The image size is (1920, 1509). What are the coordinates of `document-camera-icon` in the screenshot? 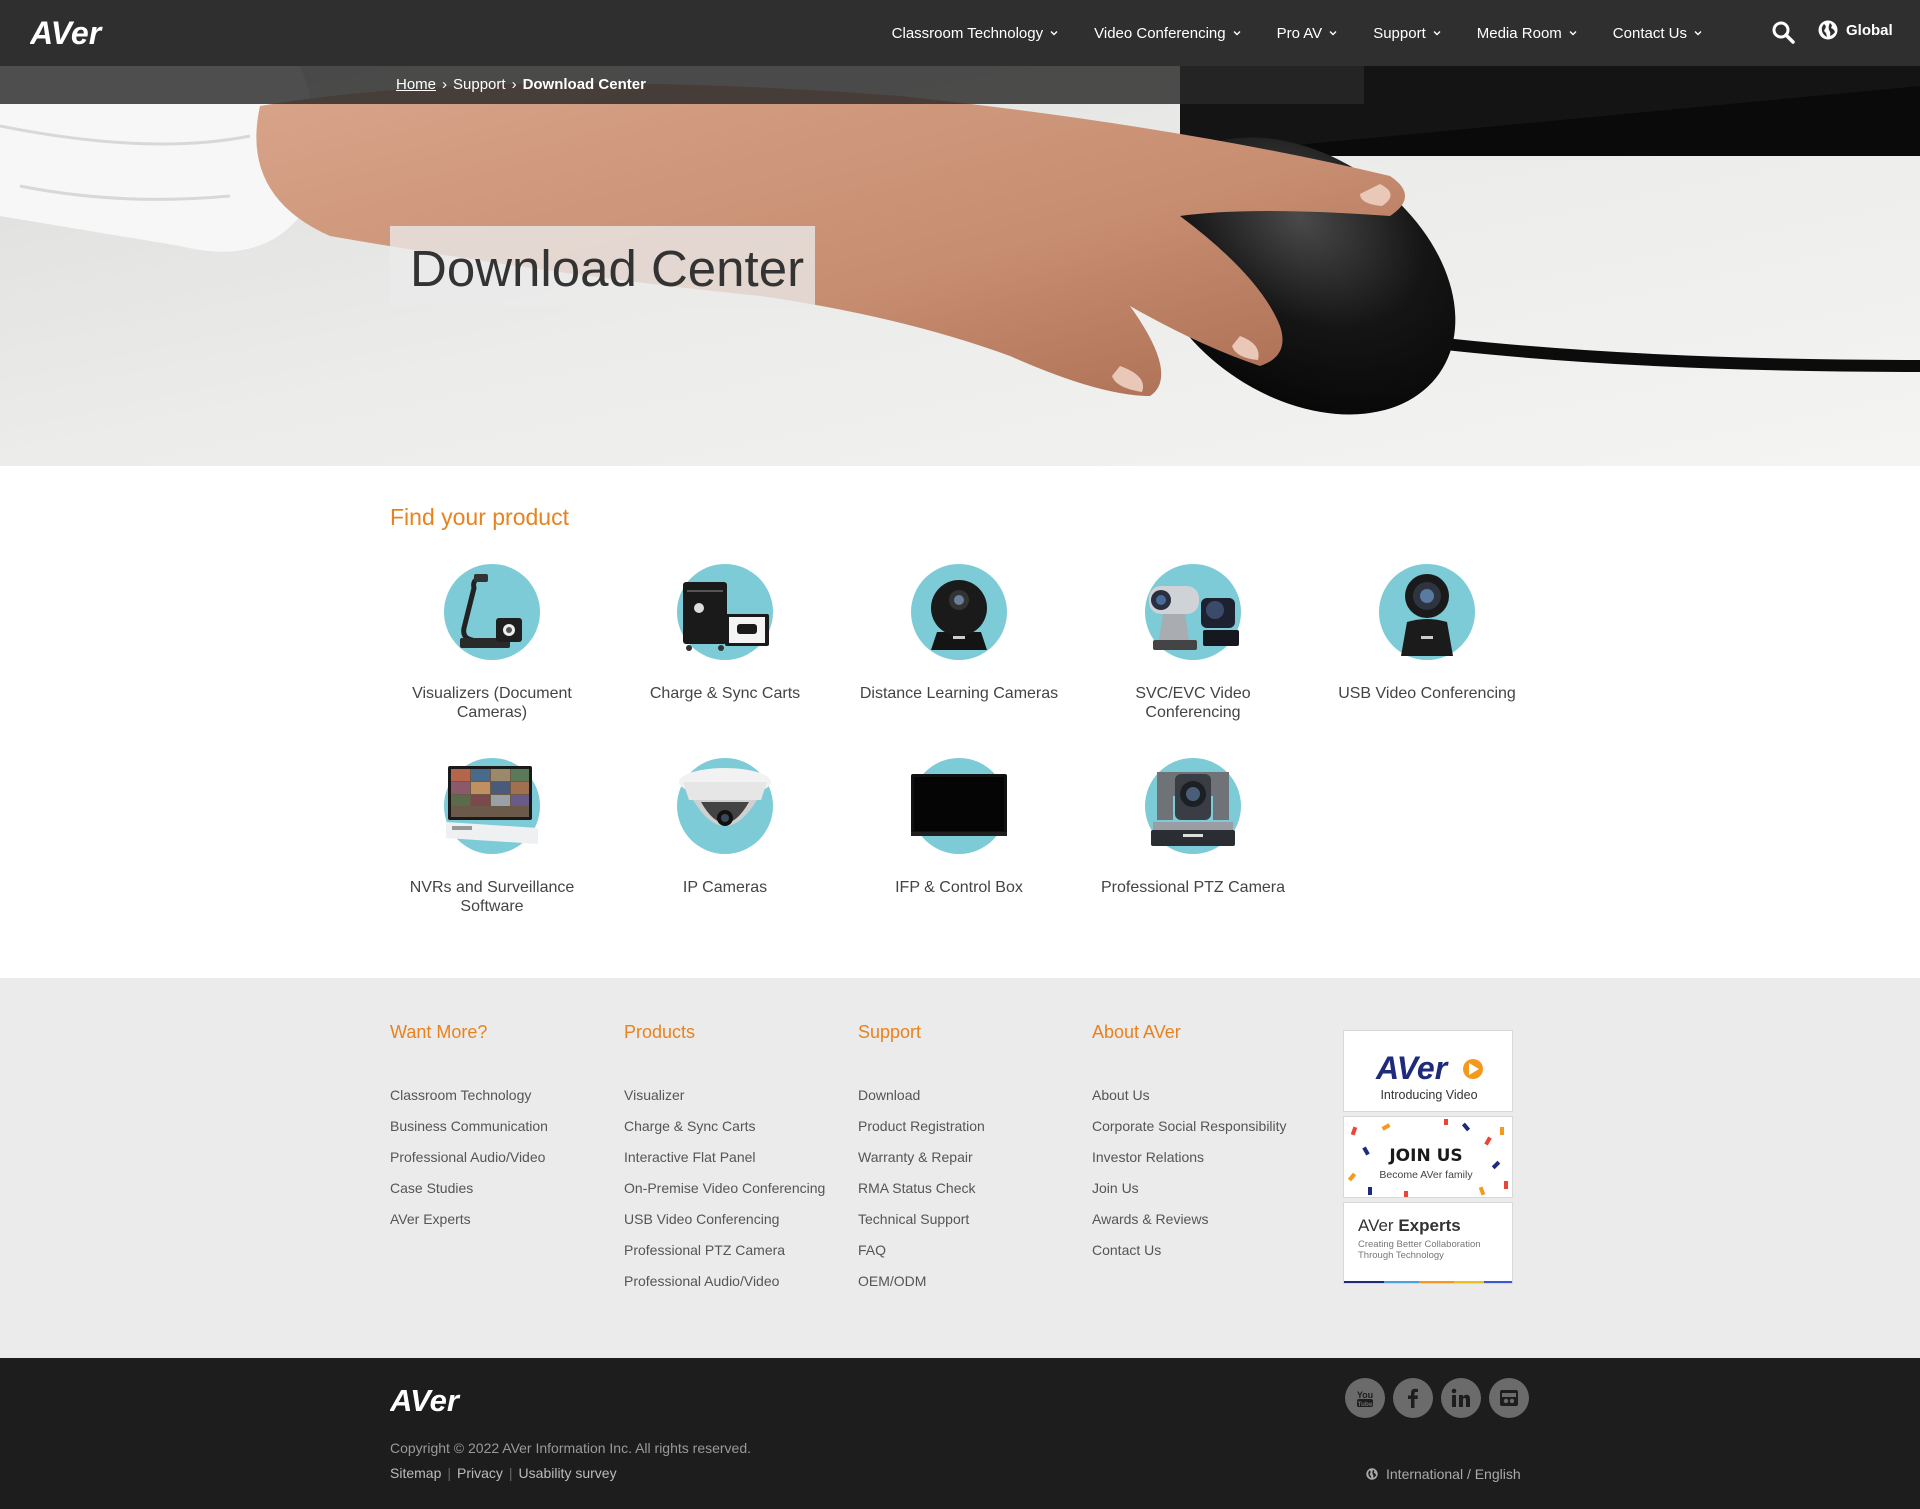 It's located at (492, 612).